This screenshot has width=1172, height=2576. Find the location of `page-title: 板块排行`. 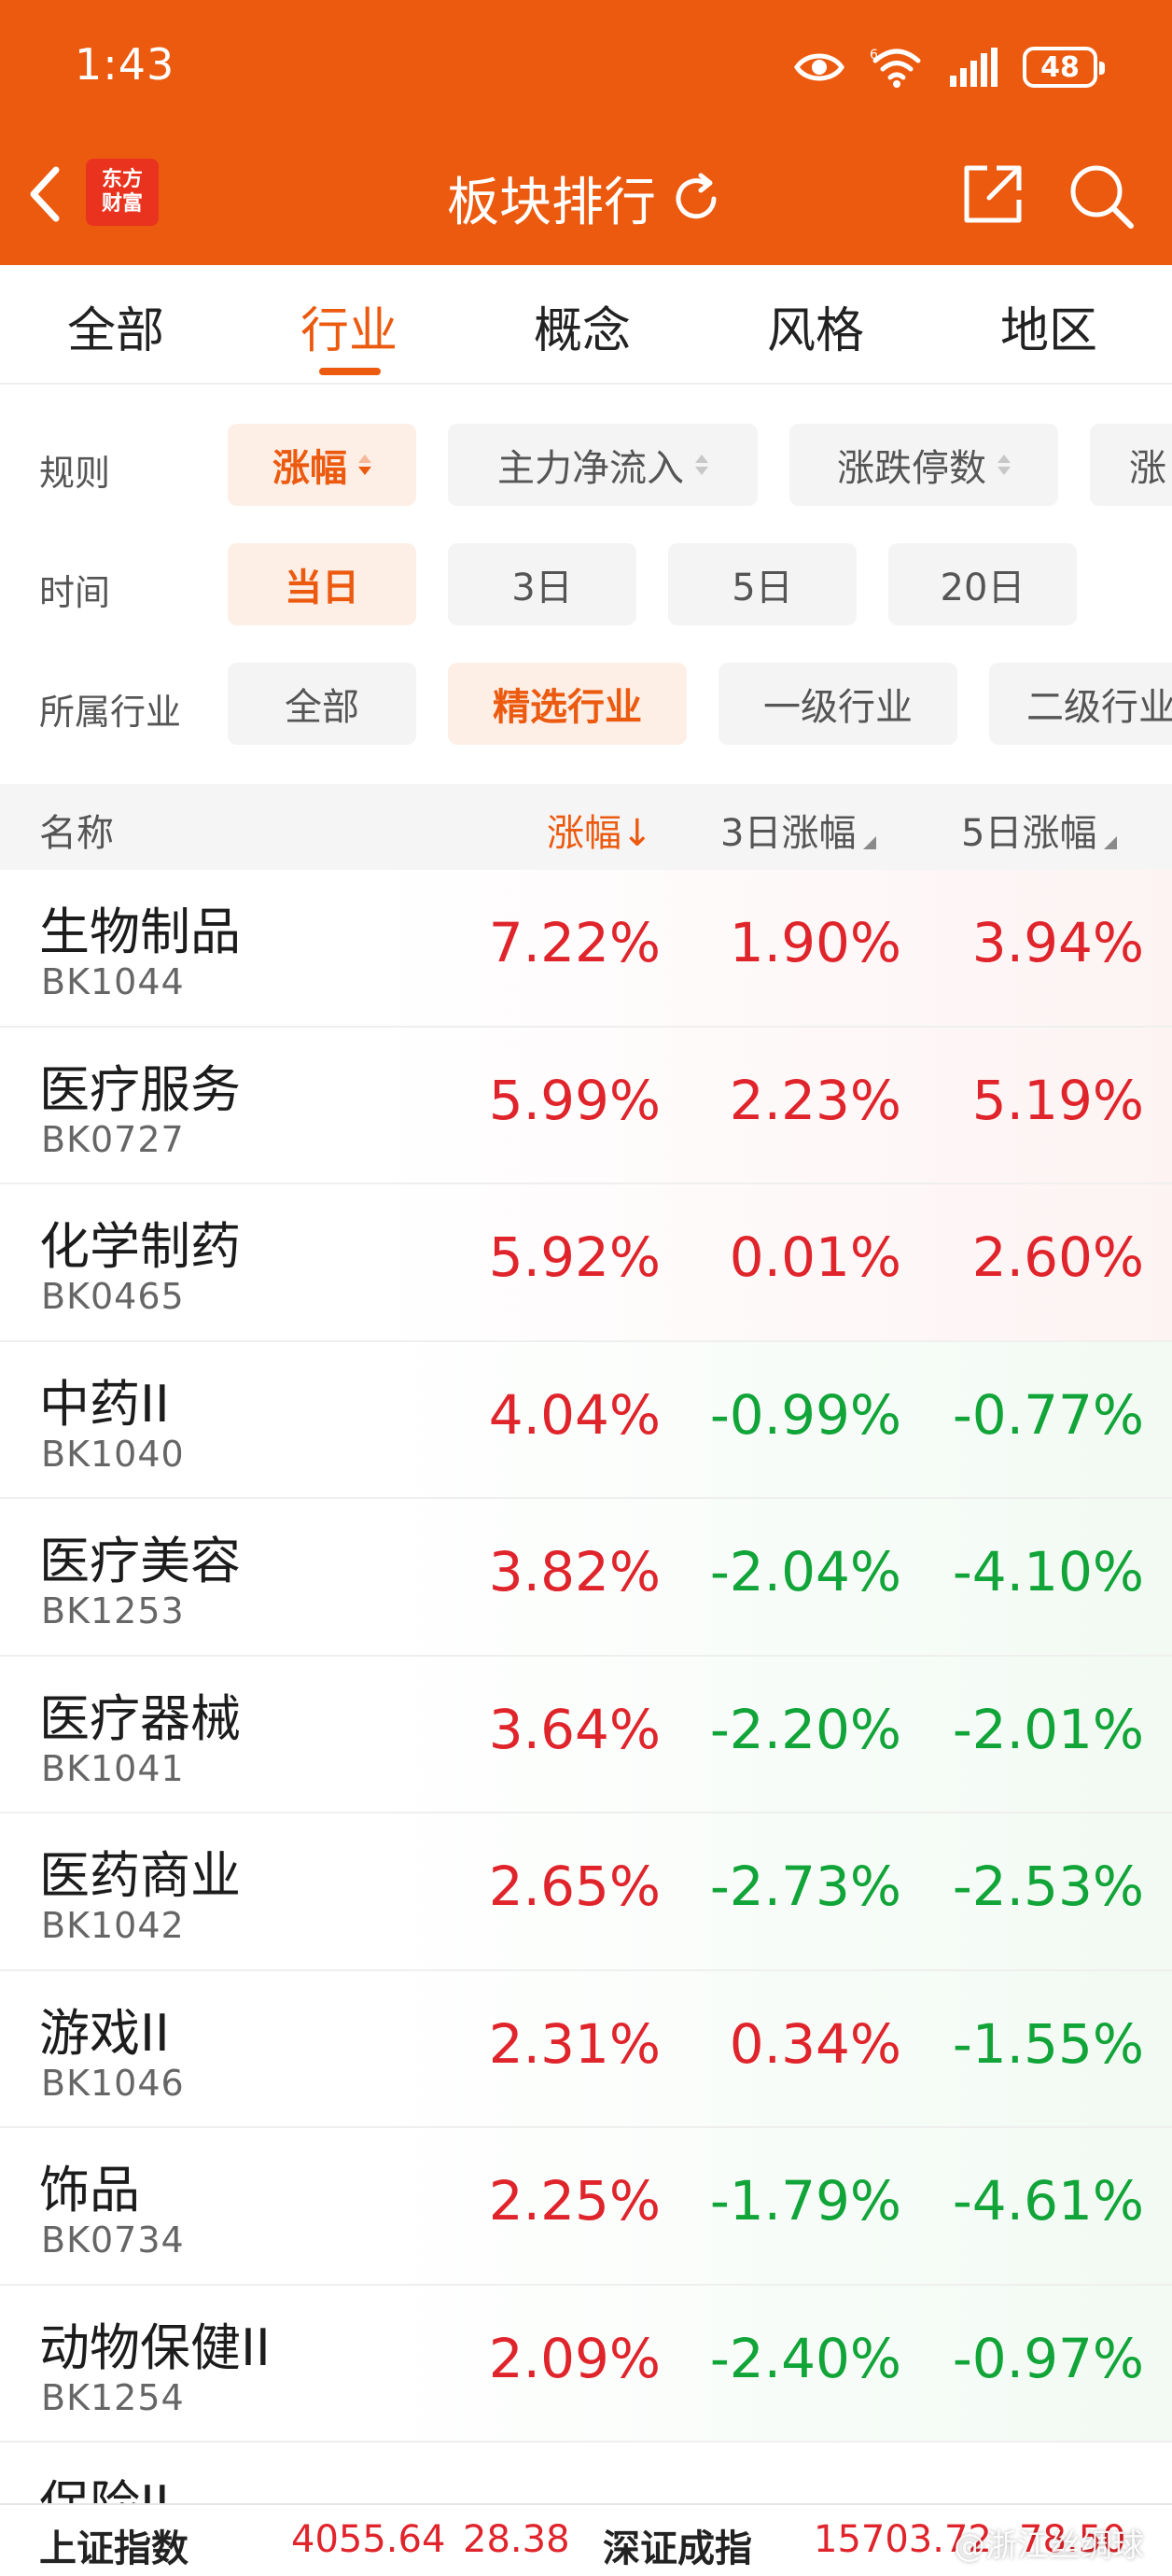

page-title: 板块排行 is located at coordinates (551, 203).